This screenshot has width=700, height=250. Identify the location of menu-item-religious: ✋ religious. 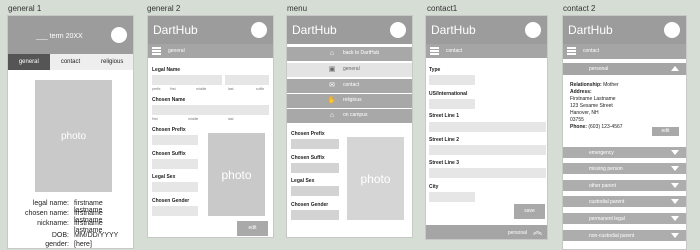
(349, 101).